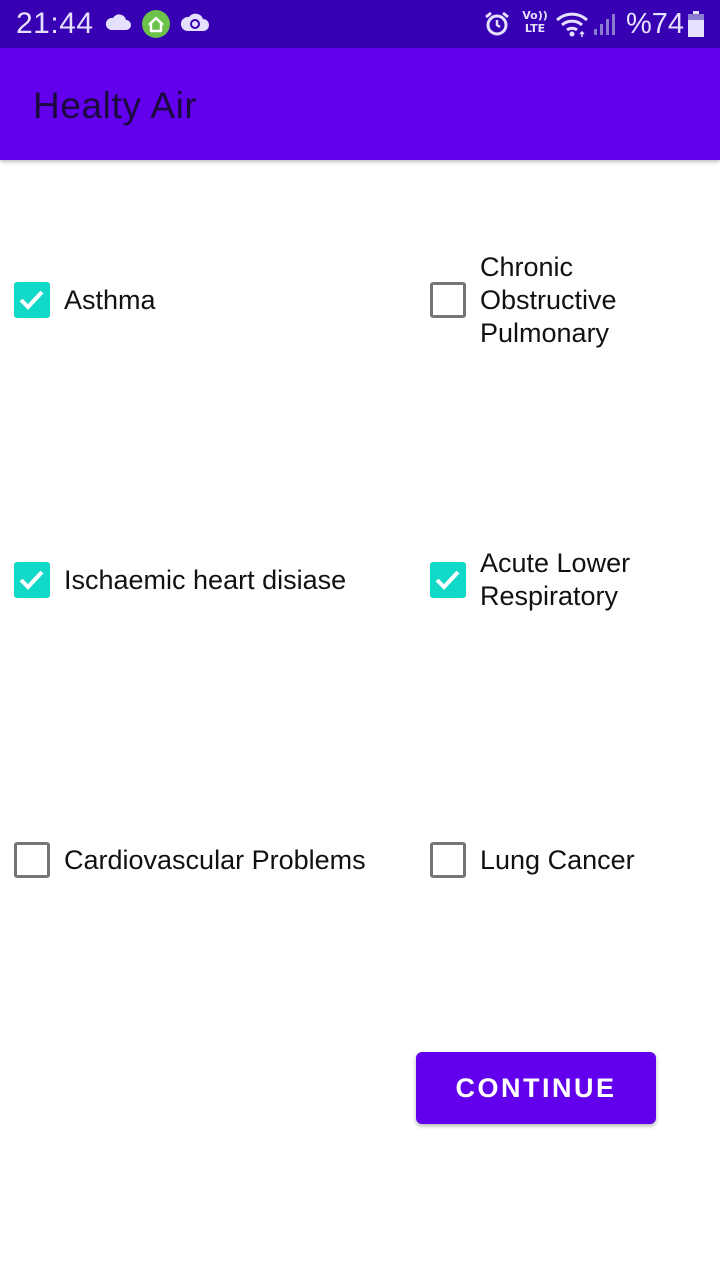  What do you see at coordinates (32, 860) in the screenshot?
I see `checkbox-cardiovascular-problems` at bounding box center [32, 860].